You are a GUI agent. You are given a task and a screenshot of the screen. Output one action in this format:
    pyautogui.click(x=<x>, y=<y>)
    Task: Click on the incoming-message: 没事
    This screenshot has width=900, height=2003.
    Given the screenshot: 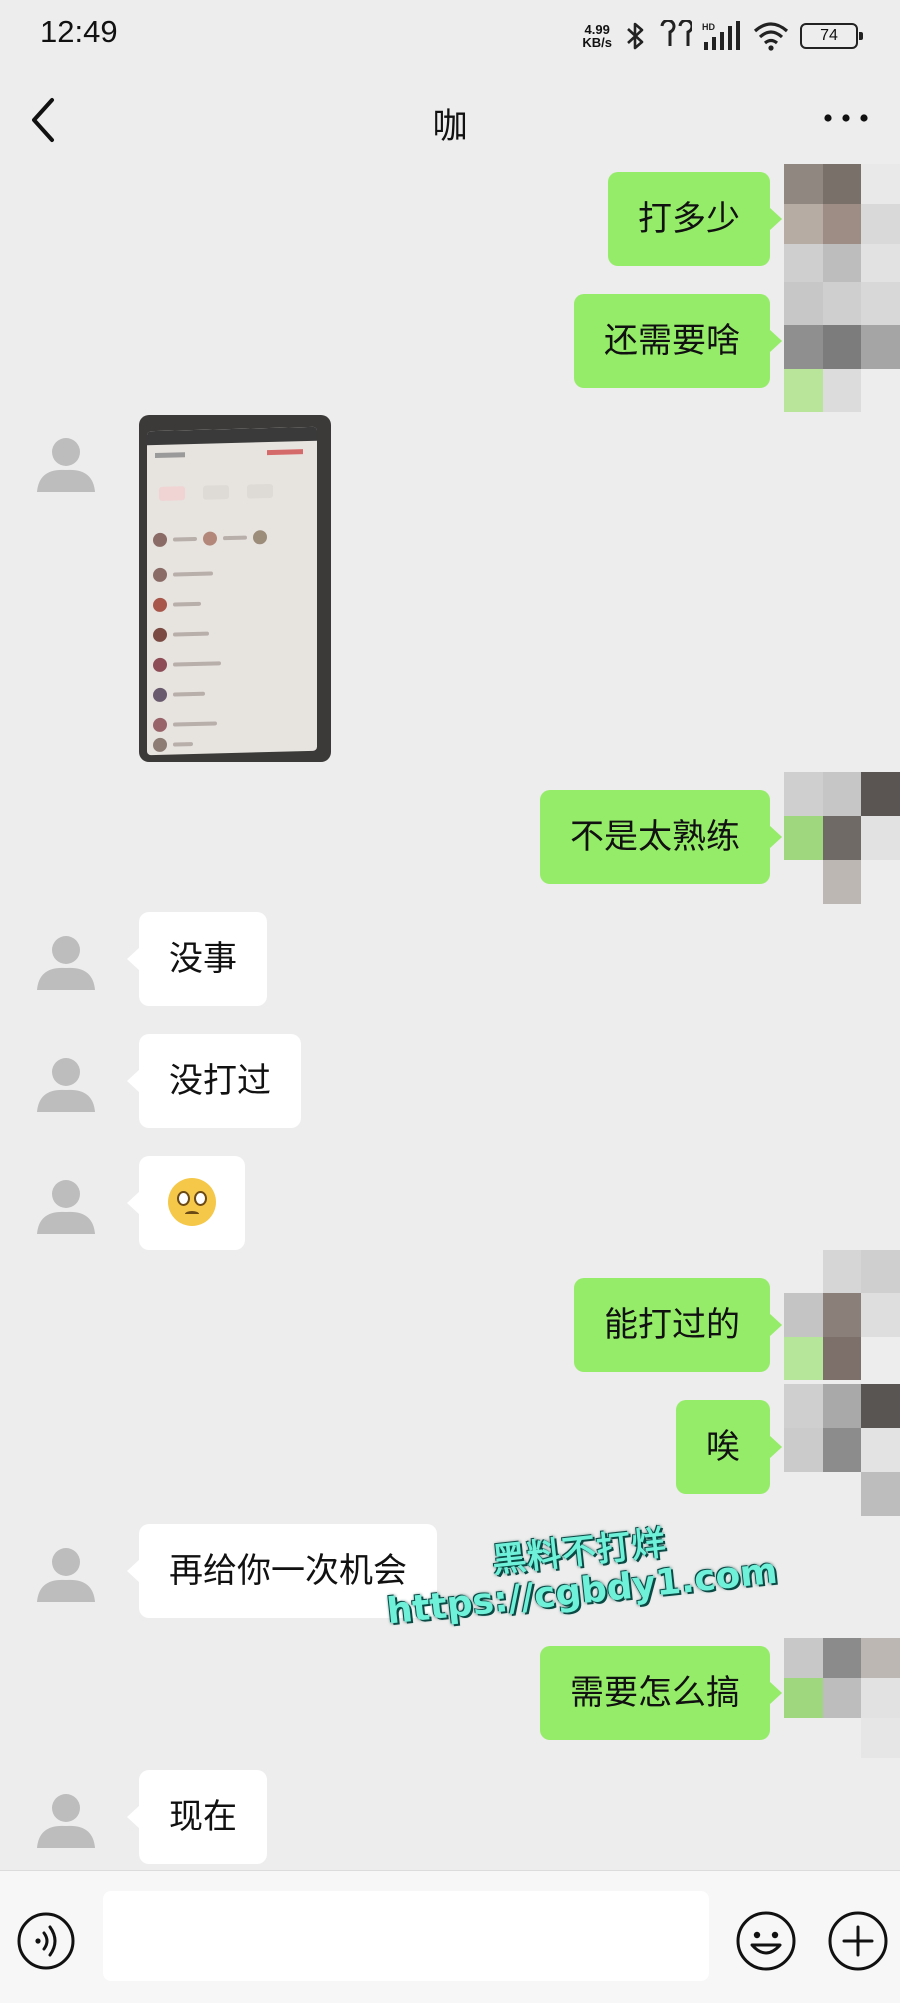 What is the action you would take?
    pyautogui.click(x=197, y=959)
    